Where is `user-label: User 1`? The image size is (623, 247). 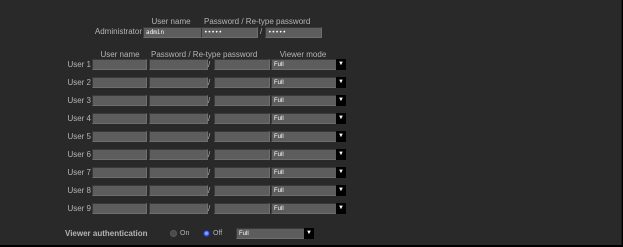
user-label: User 1 is located at coordinates (79, 64).